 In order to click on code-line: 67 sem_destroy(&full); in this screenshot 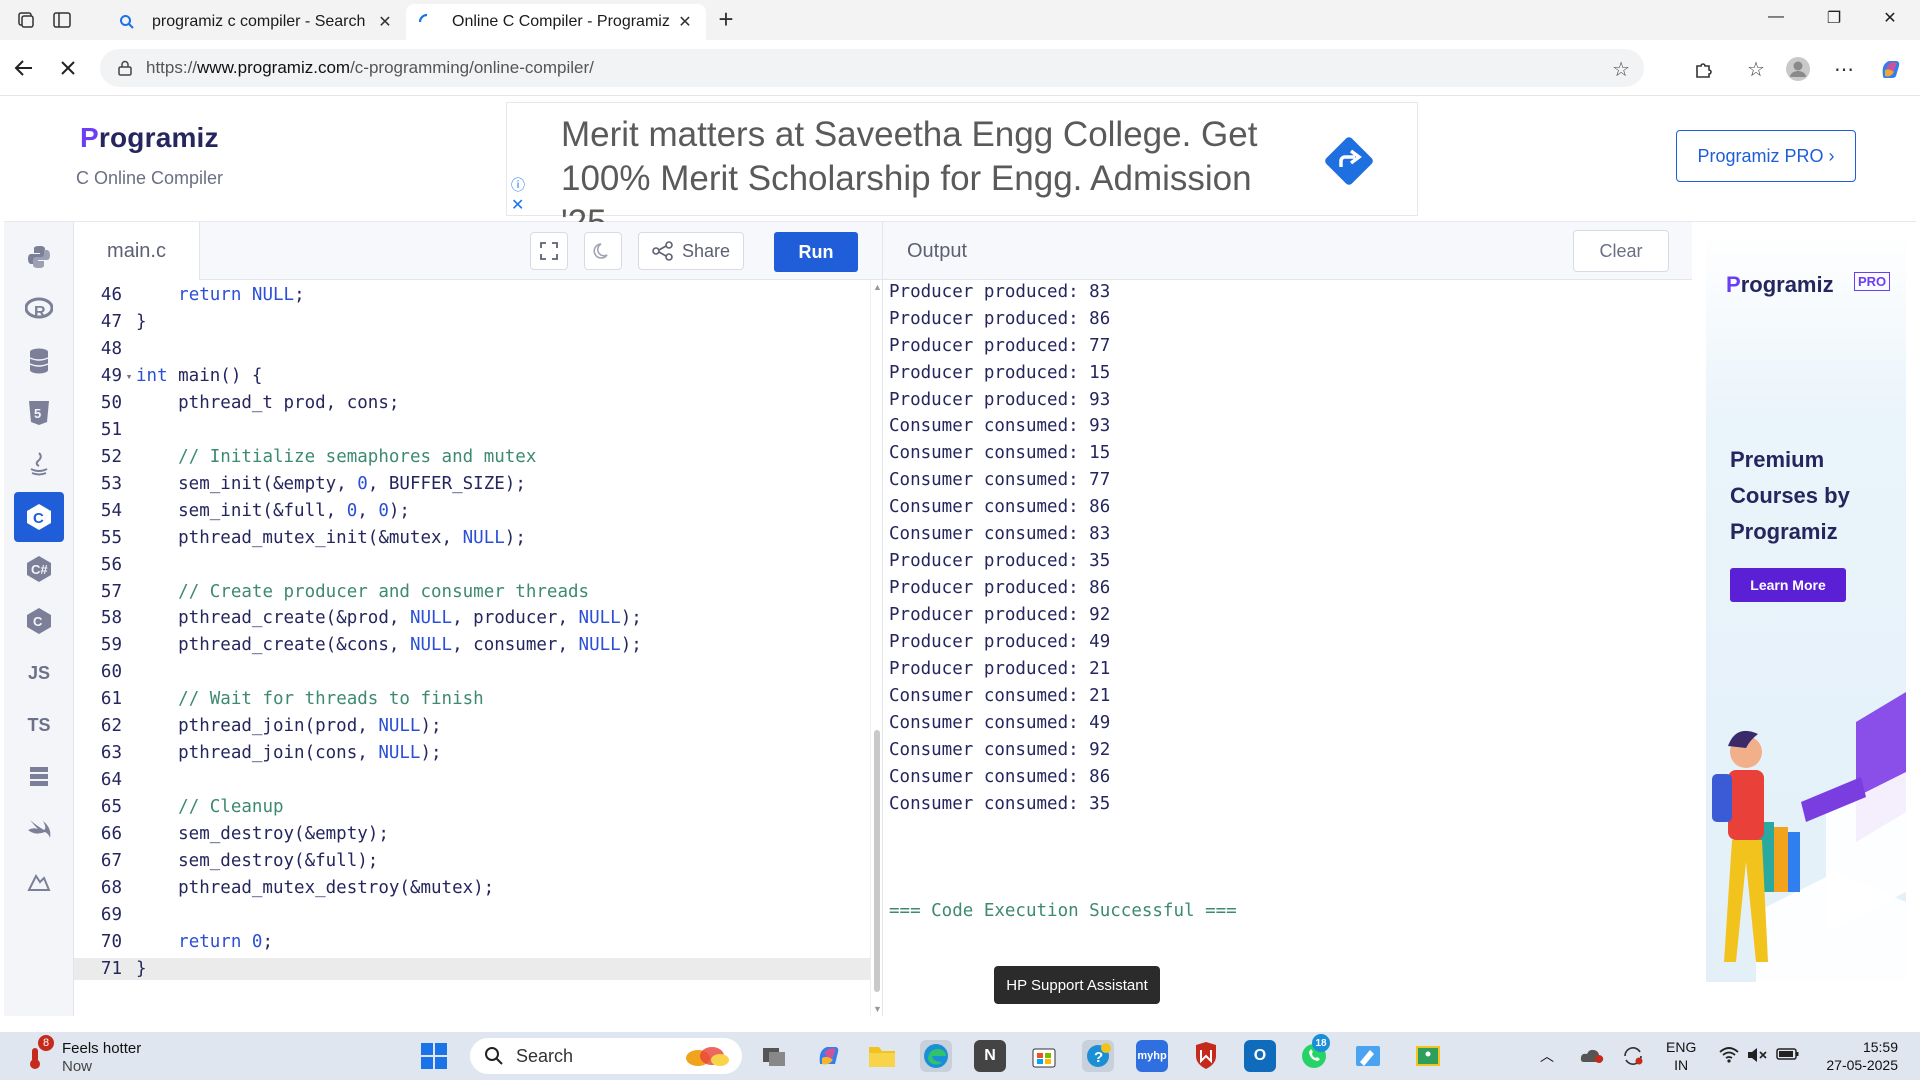, I will do `click(472, 861)`.